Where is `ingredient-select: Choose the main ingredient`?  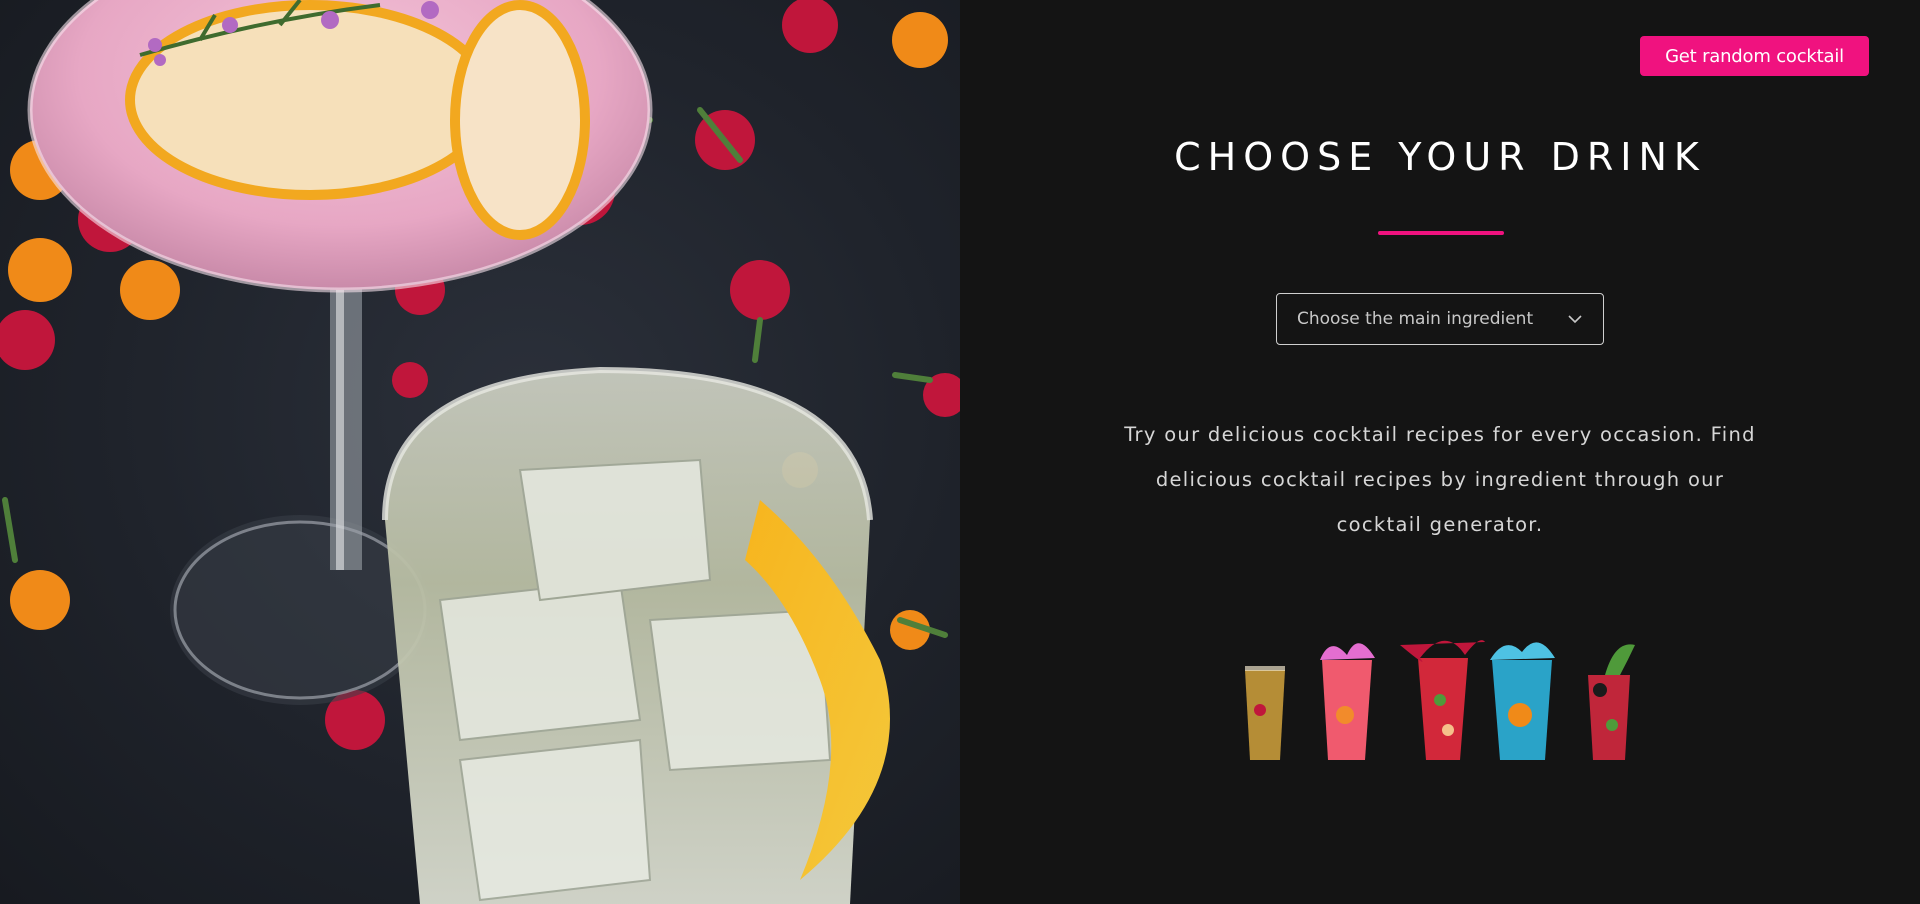 ingredient-select: Choose the main ingredient is located at coordinates (1440, 319).